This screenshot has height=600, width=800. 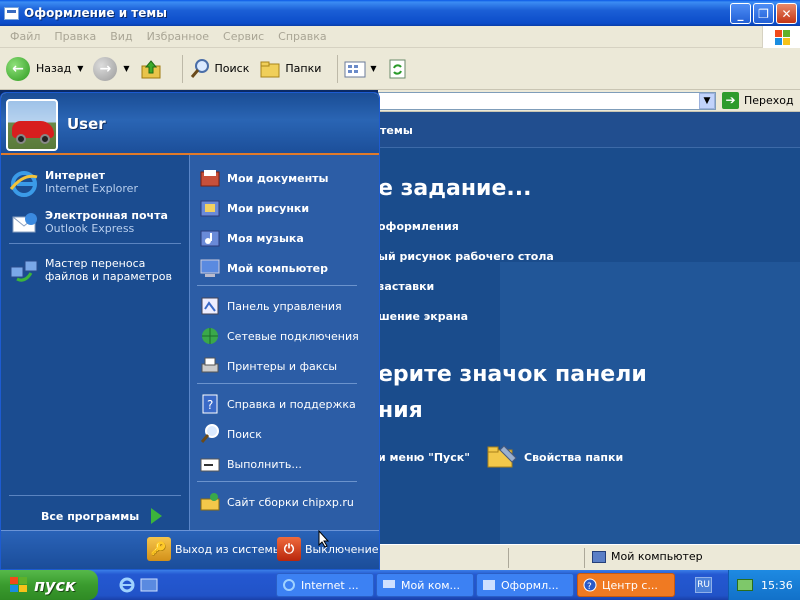 I want to click on toolbar: ← Назад ▼ → ▼ Поиск Папки ▼, so click(x=400, y=69).